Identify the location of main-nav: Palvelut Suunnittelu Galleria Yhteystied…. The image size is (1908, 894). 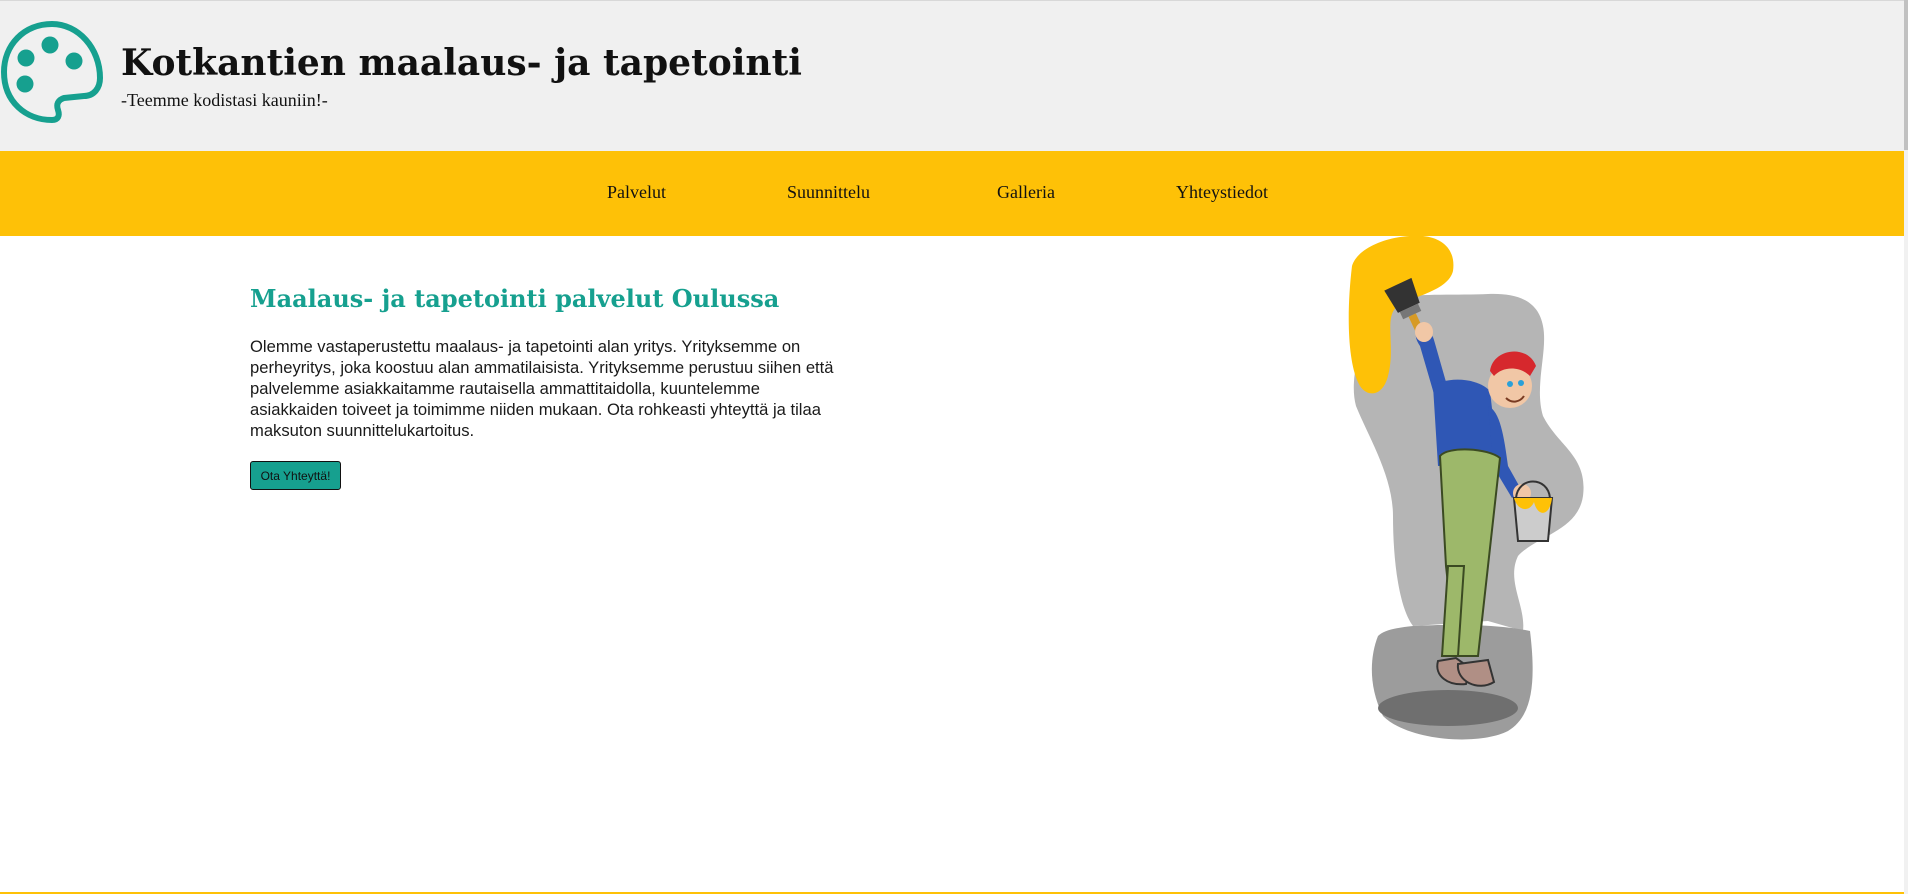
(952, 193).